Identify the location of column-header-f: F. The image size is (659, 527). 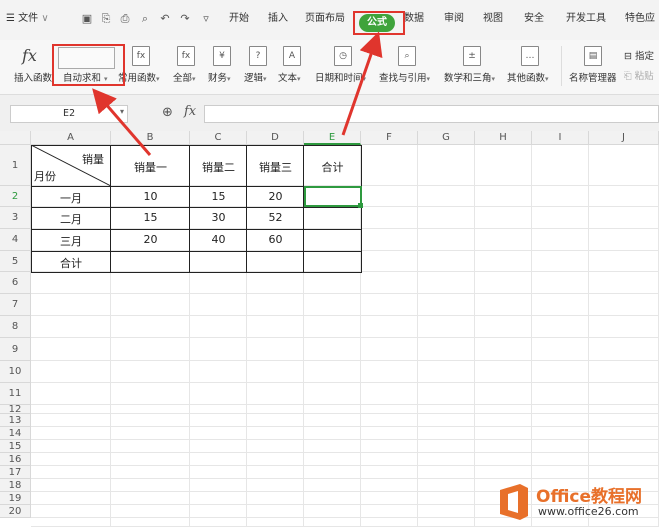
(389, 138).